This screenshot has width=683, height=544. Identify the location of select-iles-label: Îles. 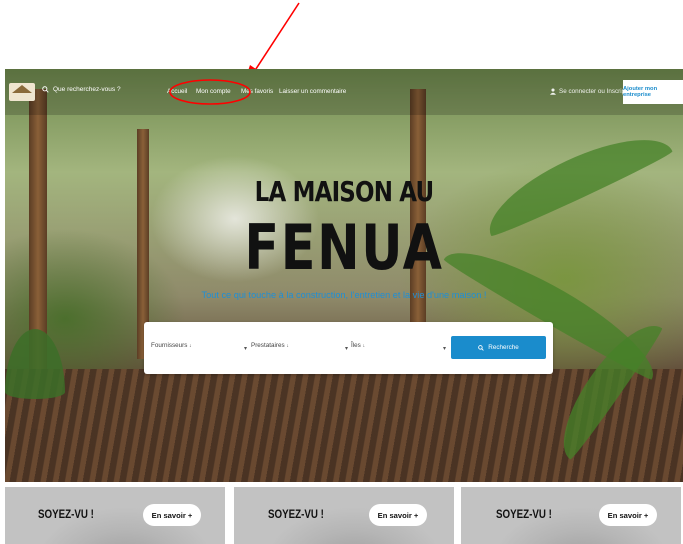
(356, 345).